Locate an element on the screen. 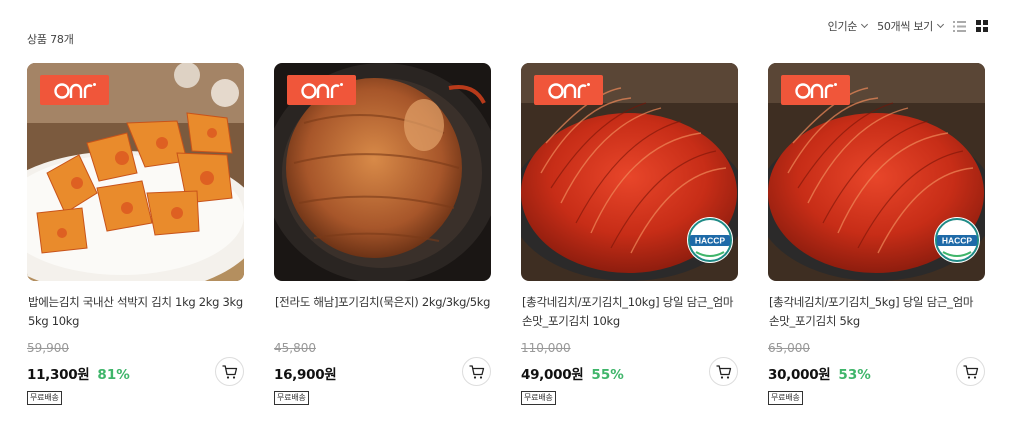 The width and height of the screenshot is (1017, 432). grid-view-icon is located at coordinates (982, 26).